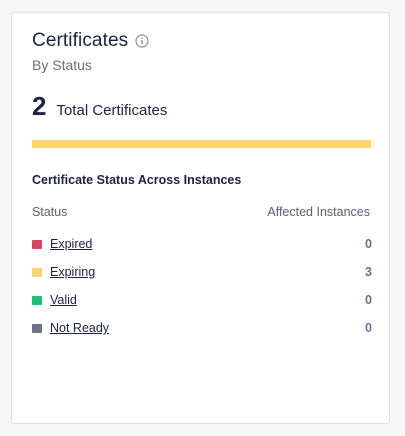 The image size is (405, 436). I want to click on card-subtitle: By Status, so click(62, 65).